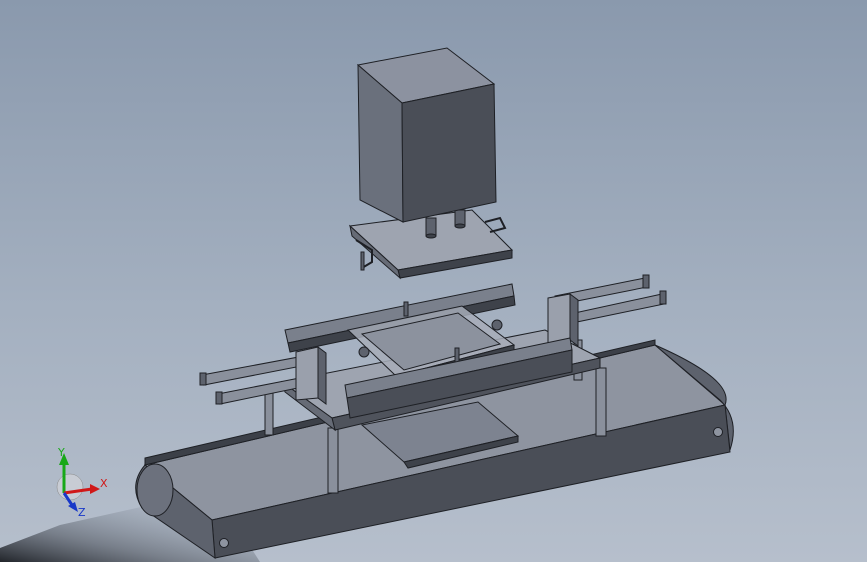 The height and width of the screenshot is (562, 867). What do you see at coordinates (574, 320) in the screenshot?
I see `clamp-right-side` at bounding box center [574, 320].